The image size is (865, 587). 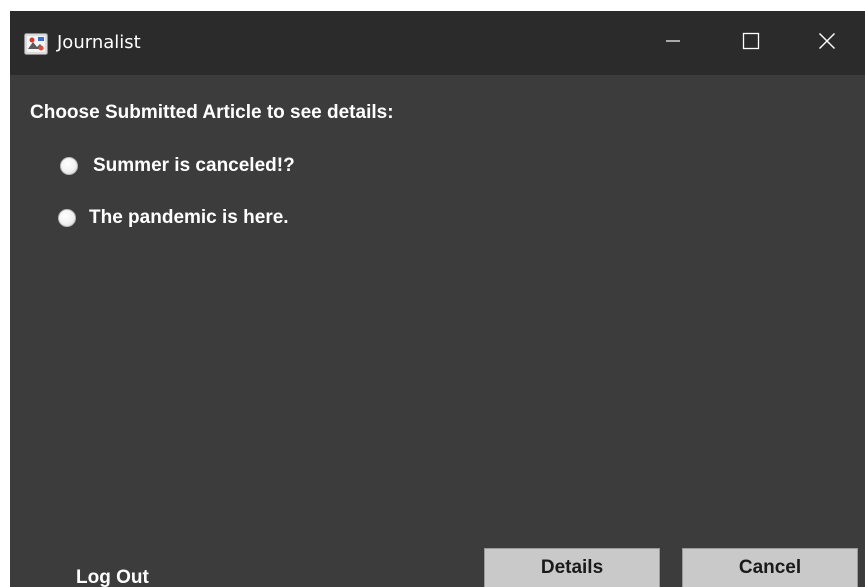 I want to click on maximize-icon, so click(x=751, y=43).